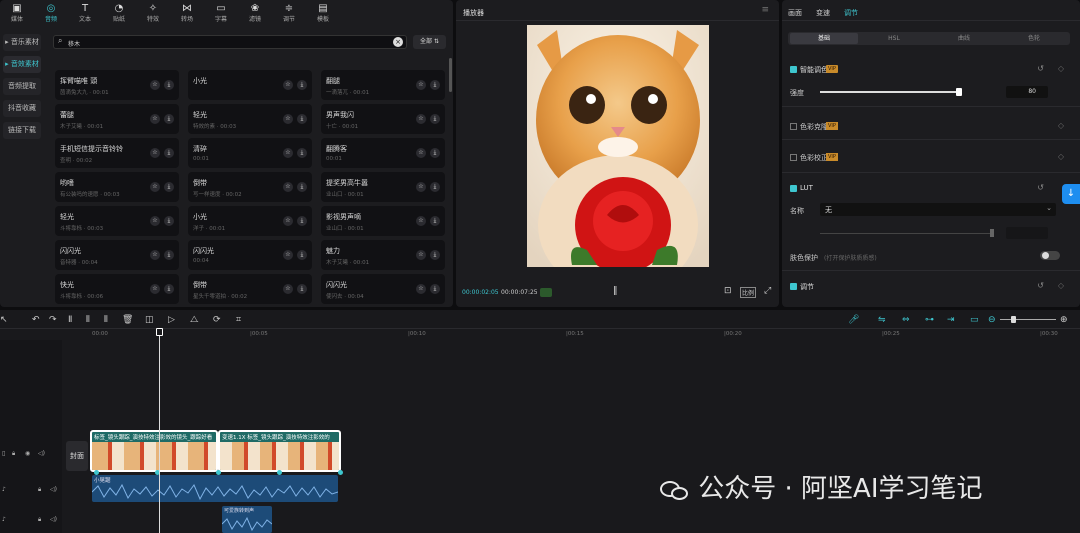 The image size is (1080, 533). I want to click on crop-icon: ⌗, so click(238, 320).